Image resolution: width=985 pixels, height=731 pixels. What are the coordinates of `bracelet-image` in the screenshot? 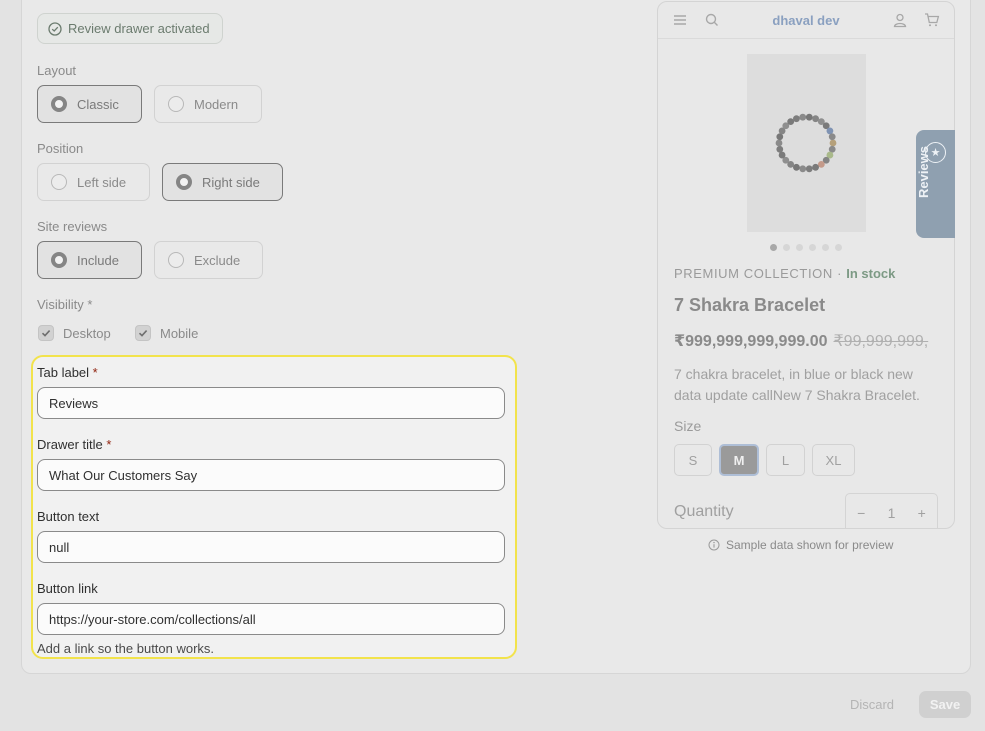 It's located at (806, 143).